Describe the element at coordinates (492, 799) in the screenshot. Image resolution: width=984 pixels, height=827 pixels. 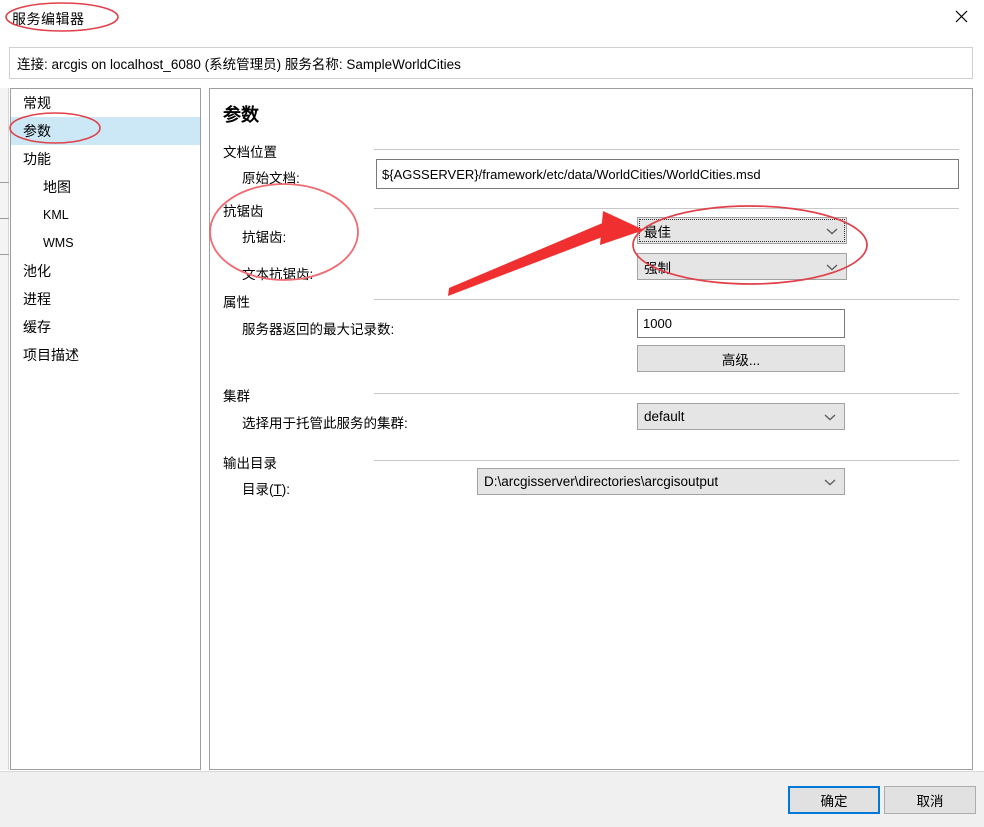
I see `dialog-footer: 确定 取消` at that location.